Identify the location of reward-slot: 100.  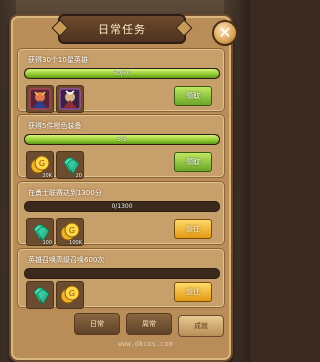
(40, 232).